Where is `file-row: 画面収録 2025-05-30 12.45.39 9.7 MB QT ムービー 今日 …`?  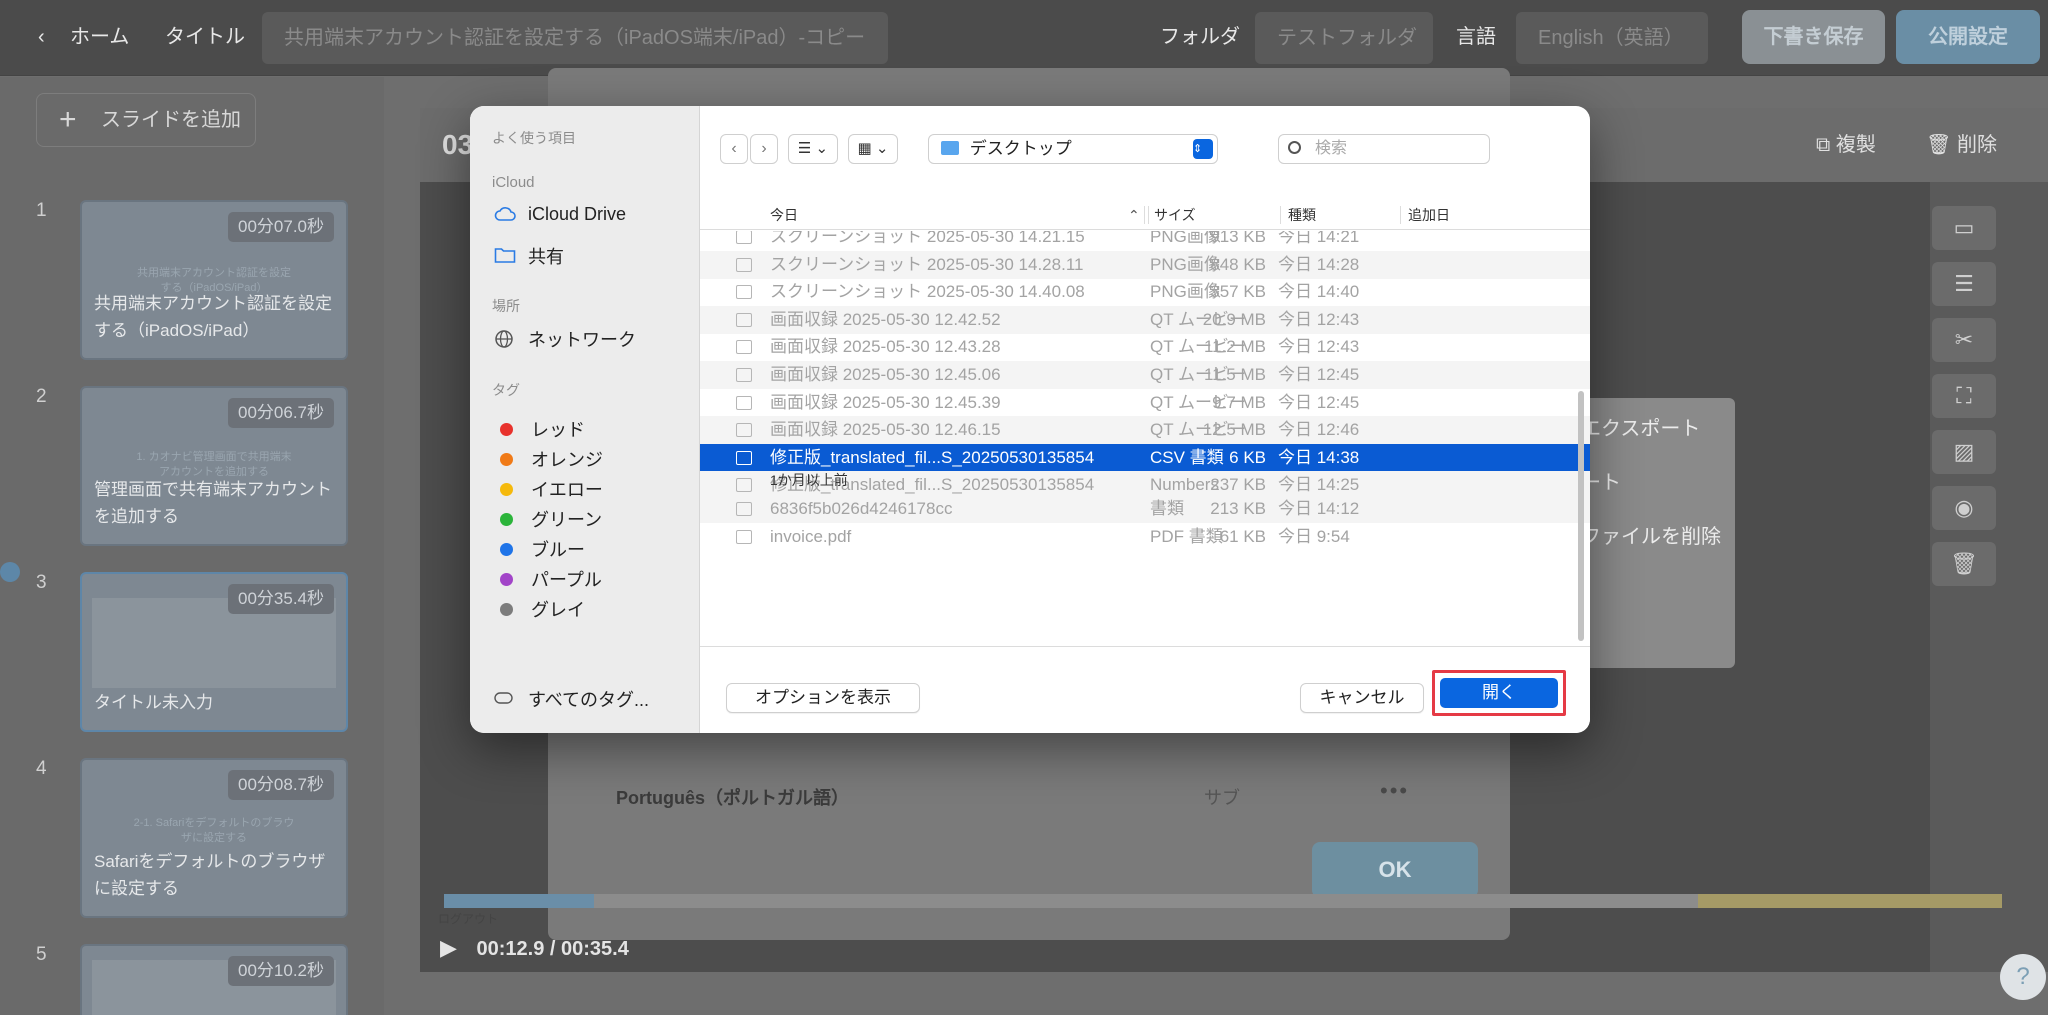
file-row: 画面収録 2025-05-30 12.45.39 9.7 MB QT ムービー 今日 … is located at coordinates (1145, 403).